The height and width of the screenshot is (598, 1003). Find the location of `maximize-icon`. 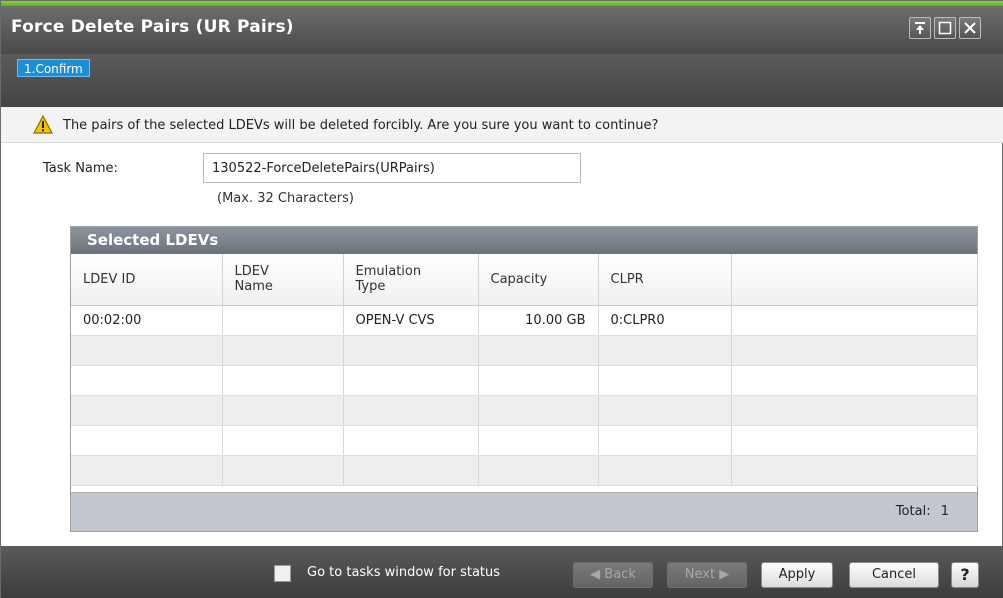

maximize-icon is located at coordinates (945, 28).